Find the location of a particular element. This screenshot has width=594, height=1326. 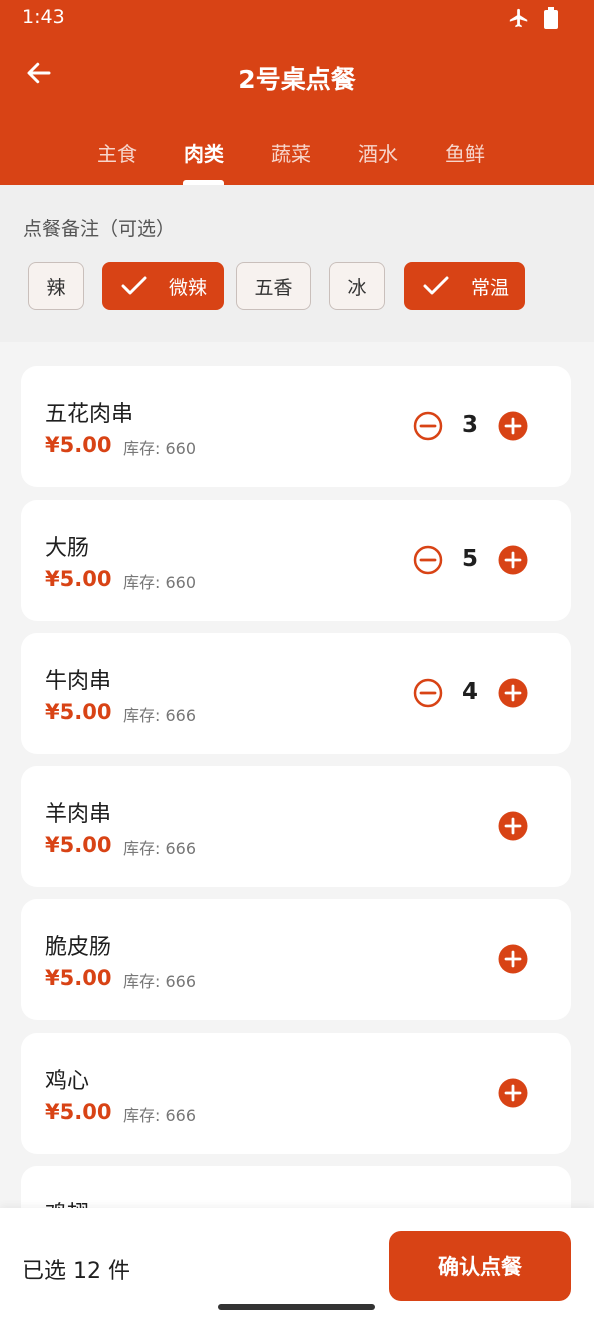

chip-spicy: 辣 is located at coordinates (56, 286).